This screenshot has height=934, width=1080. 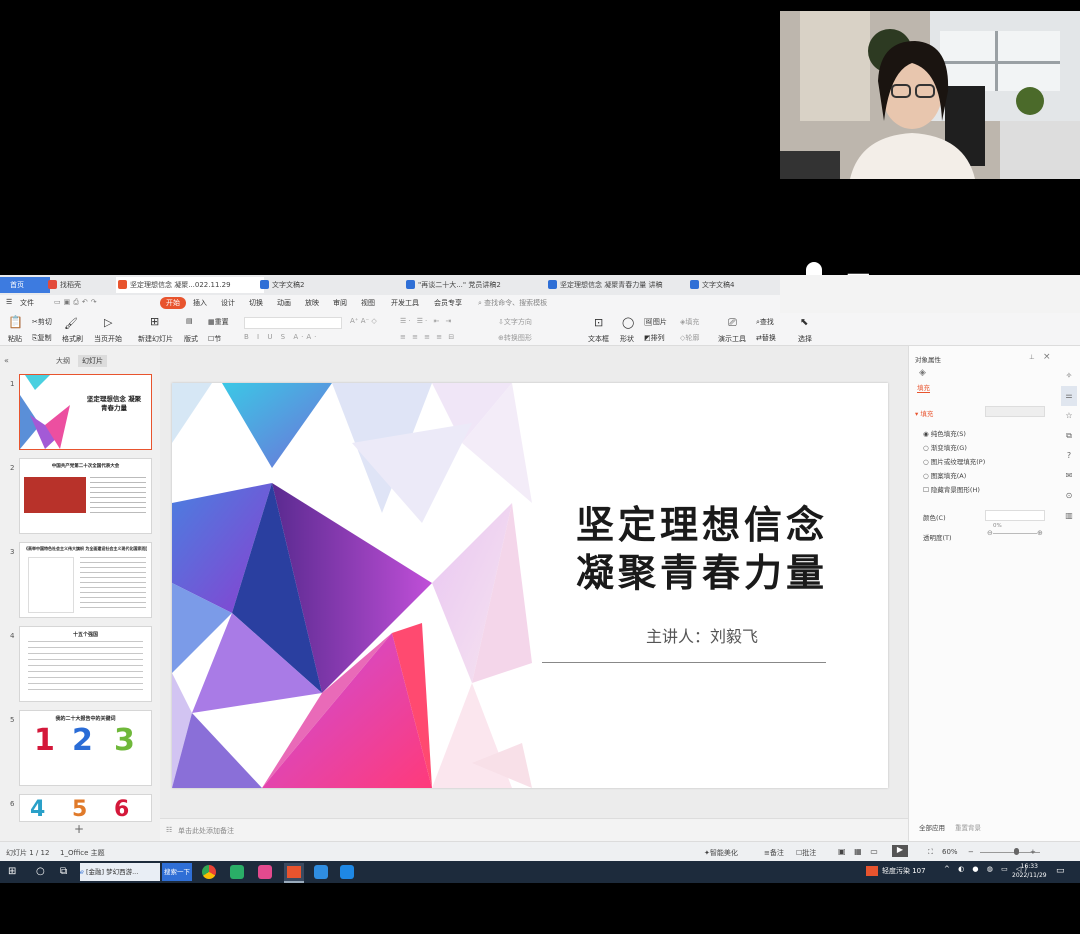 I want to click on font-style-buttons: B I U S A·A·, so click(x=281, y=337).